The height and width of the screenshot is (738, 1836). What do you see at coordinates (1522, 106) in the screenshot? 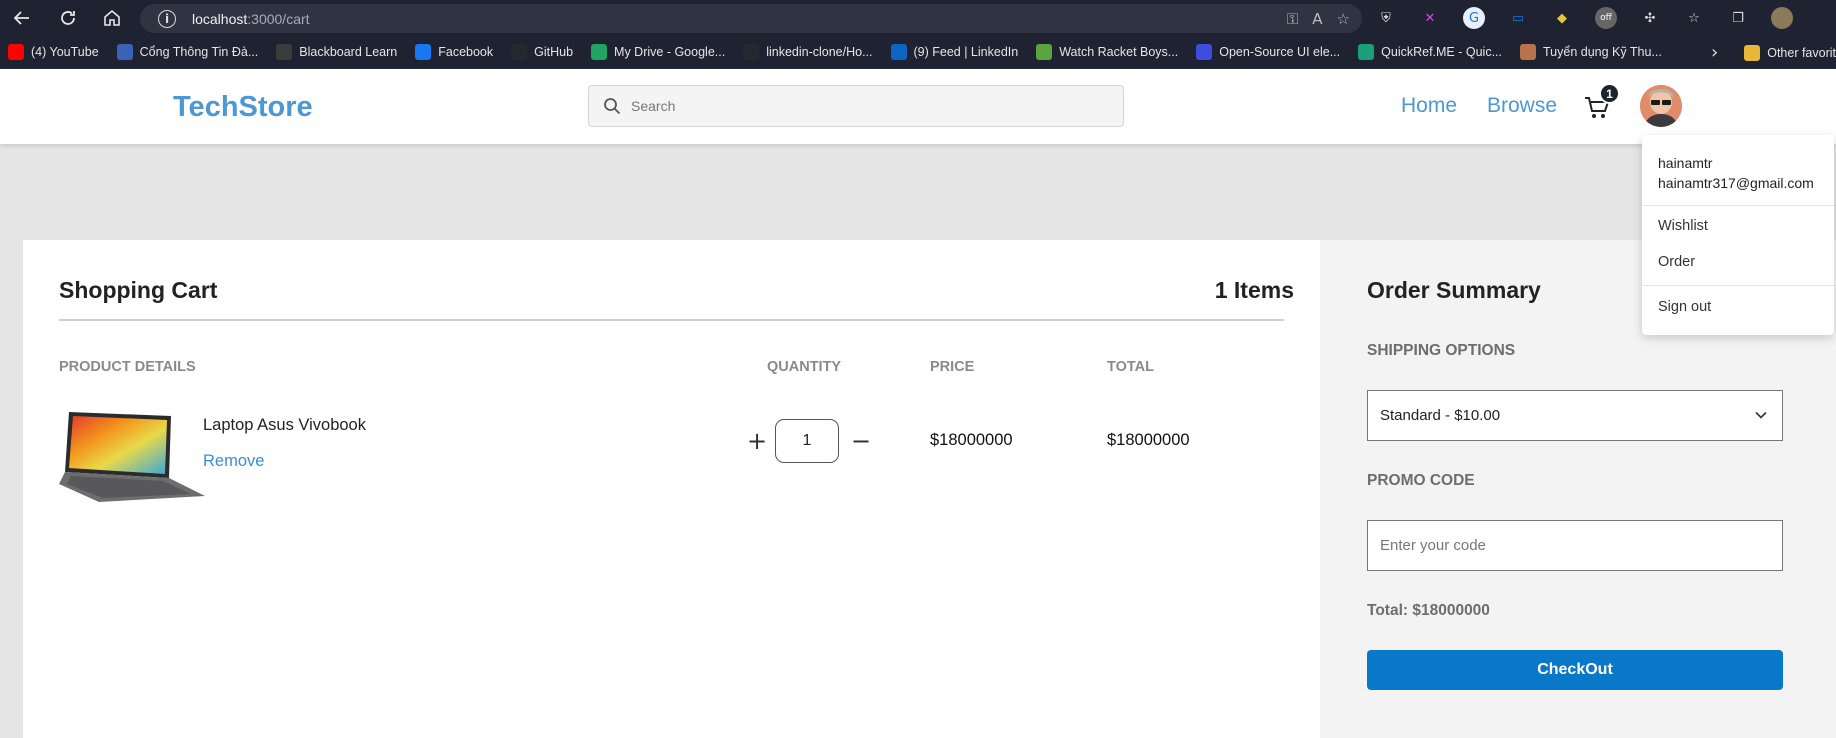
I see `nav-browse: Browse` at bounding box center [1522, 106].